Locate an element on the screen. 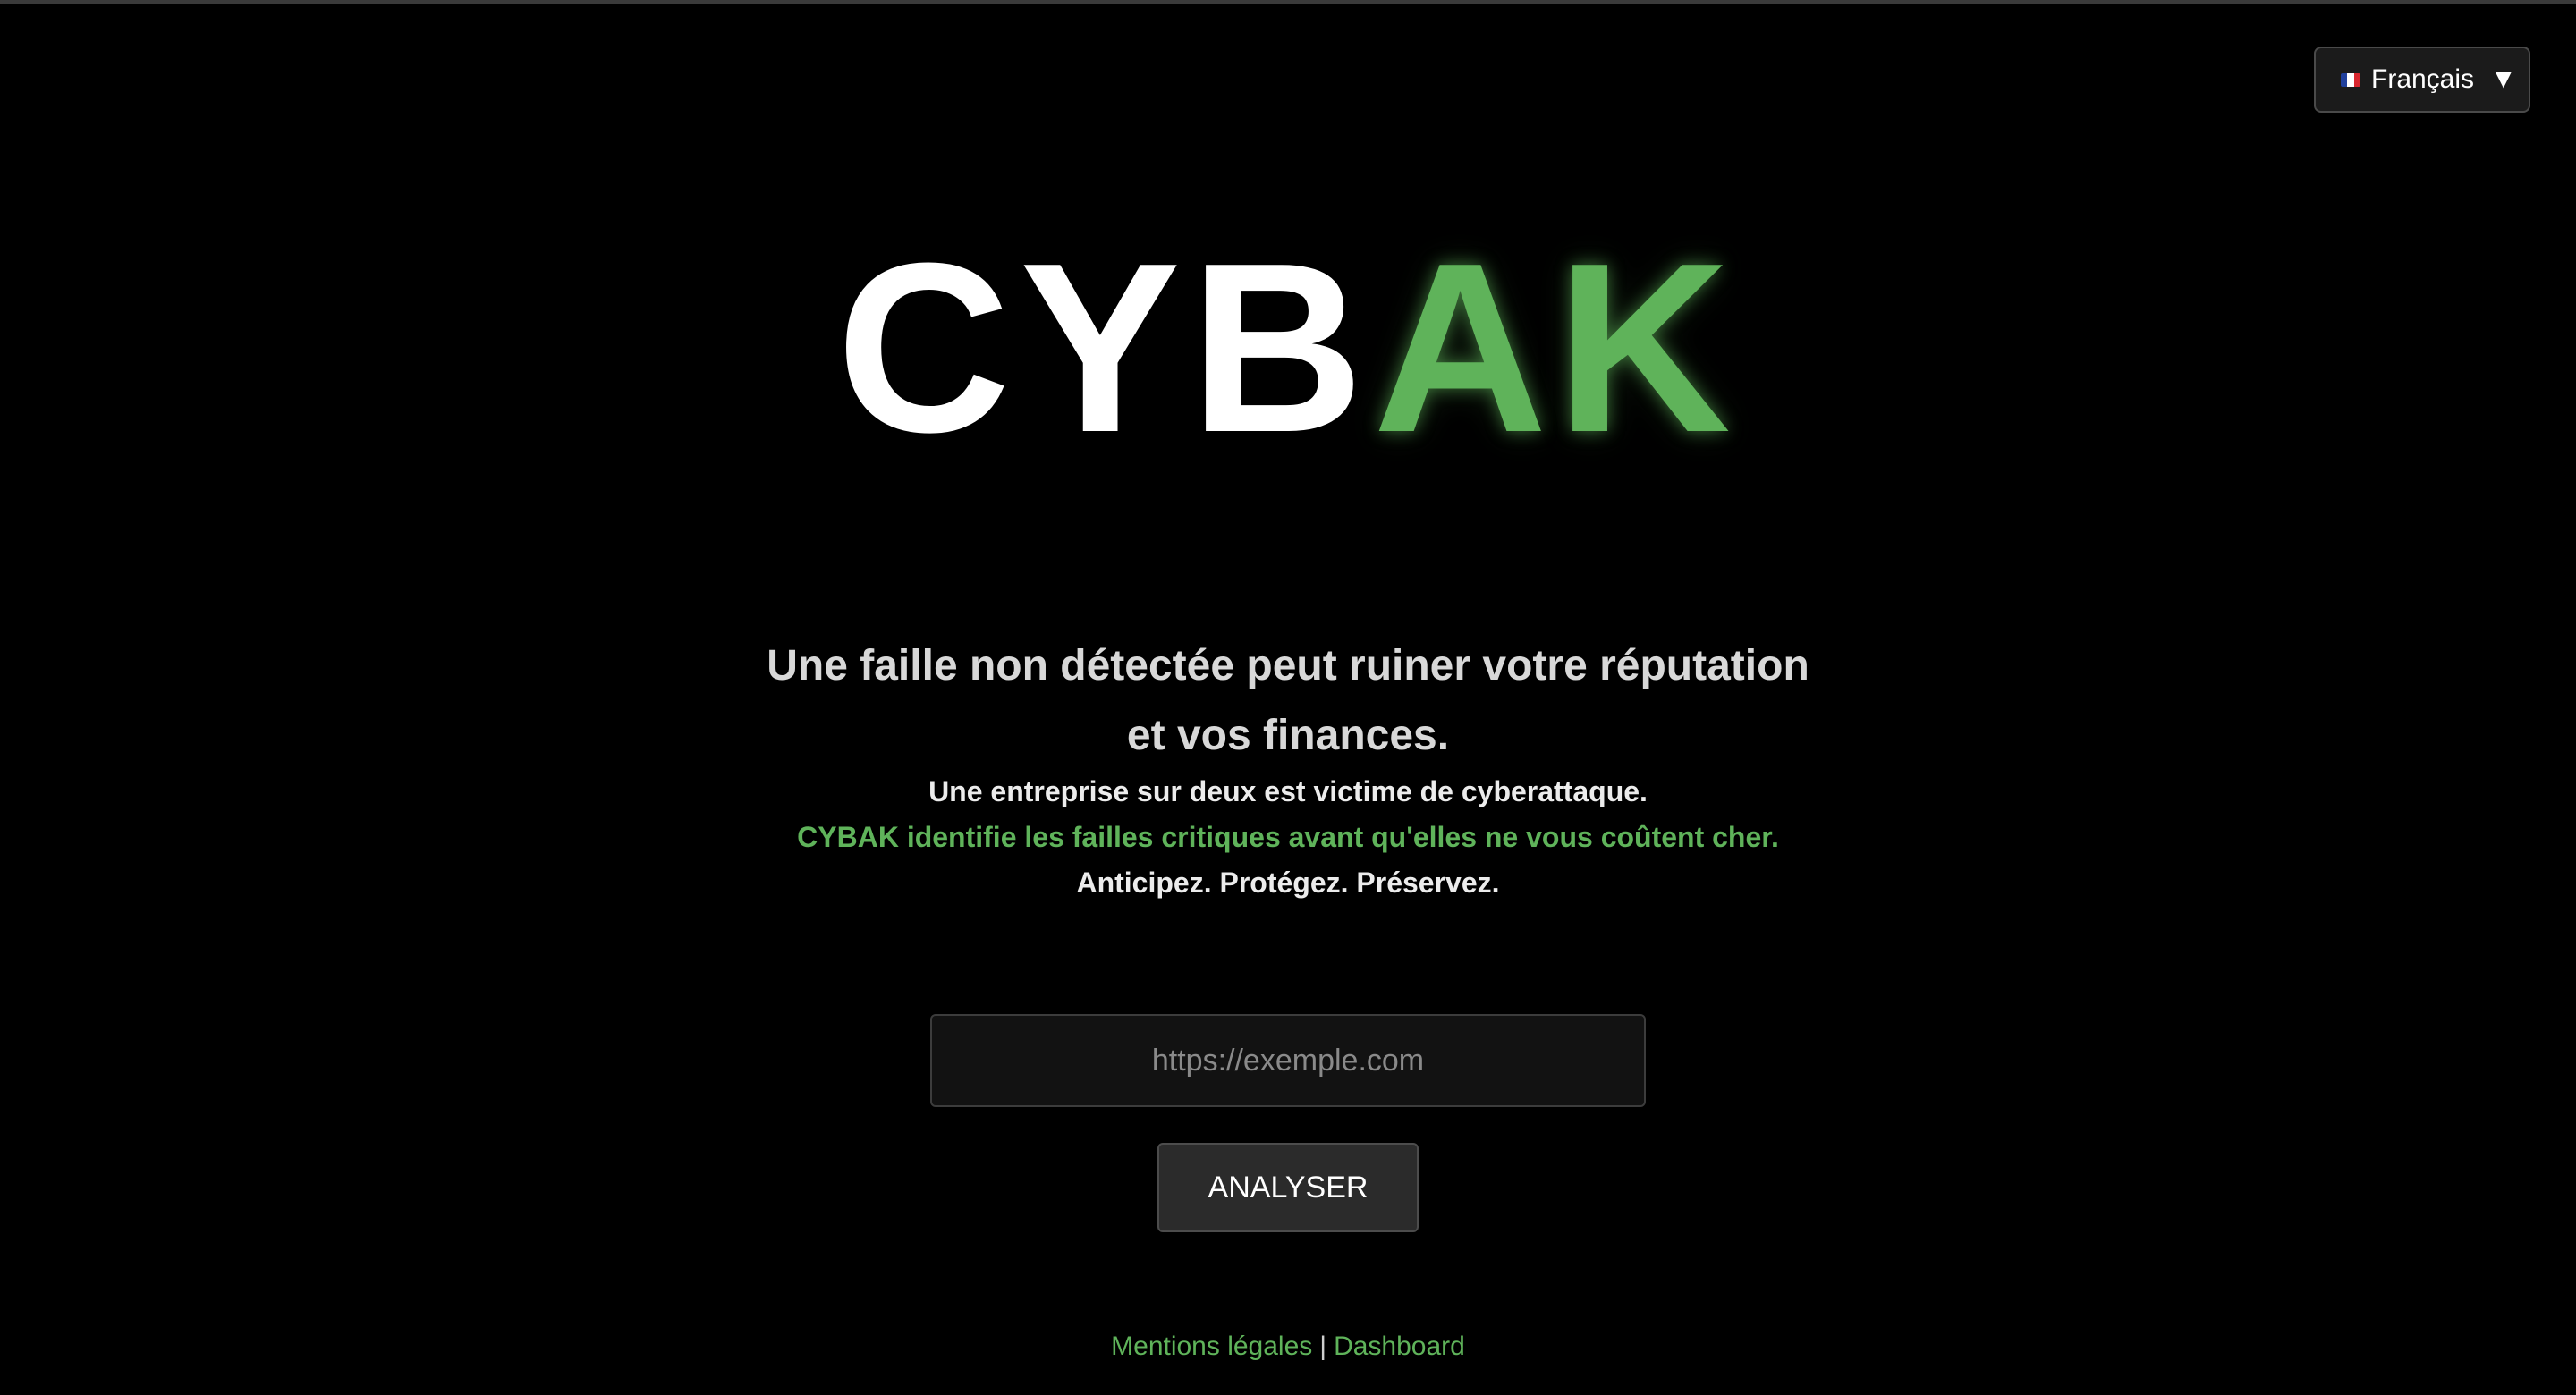 The height and width of the screenshot is (1395, 2576). language-label: Français is located at coordinates (2423, 79).